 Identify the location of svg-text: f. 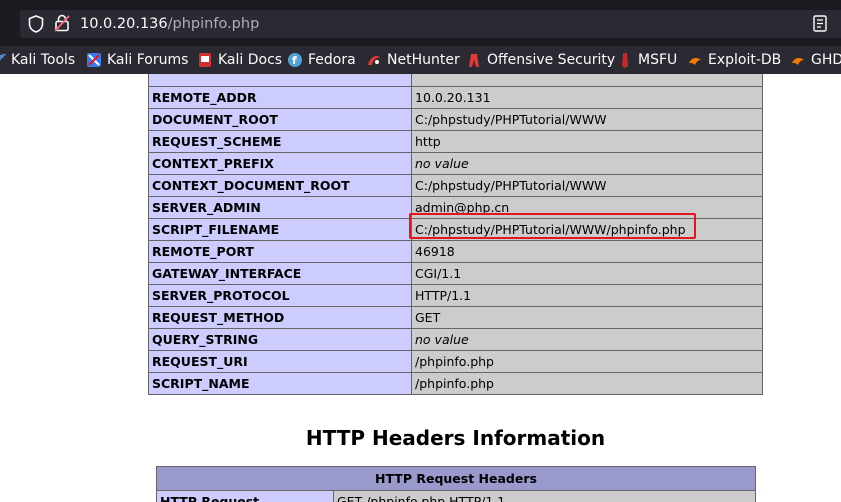
(294, 60).